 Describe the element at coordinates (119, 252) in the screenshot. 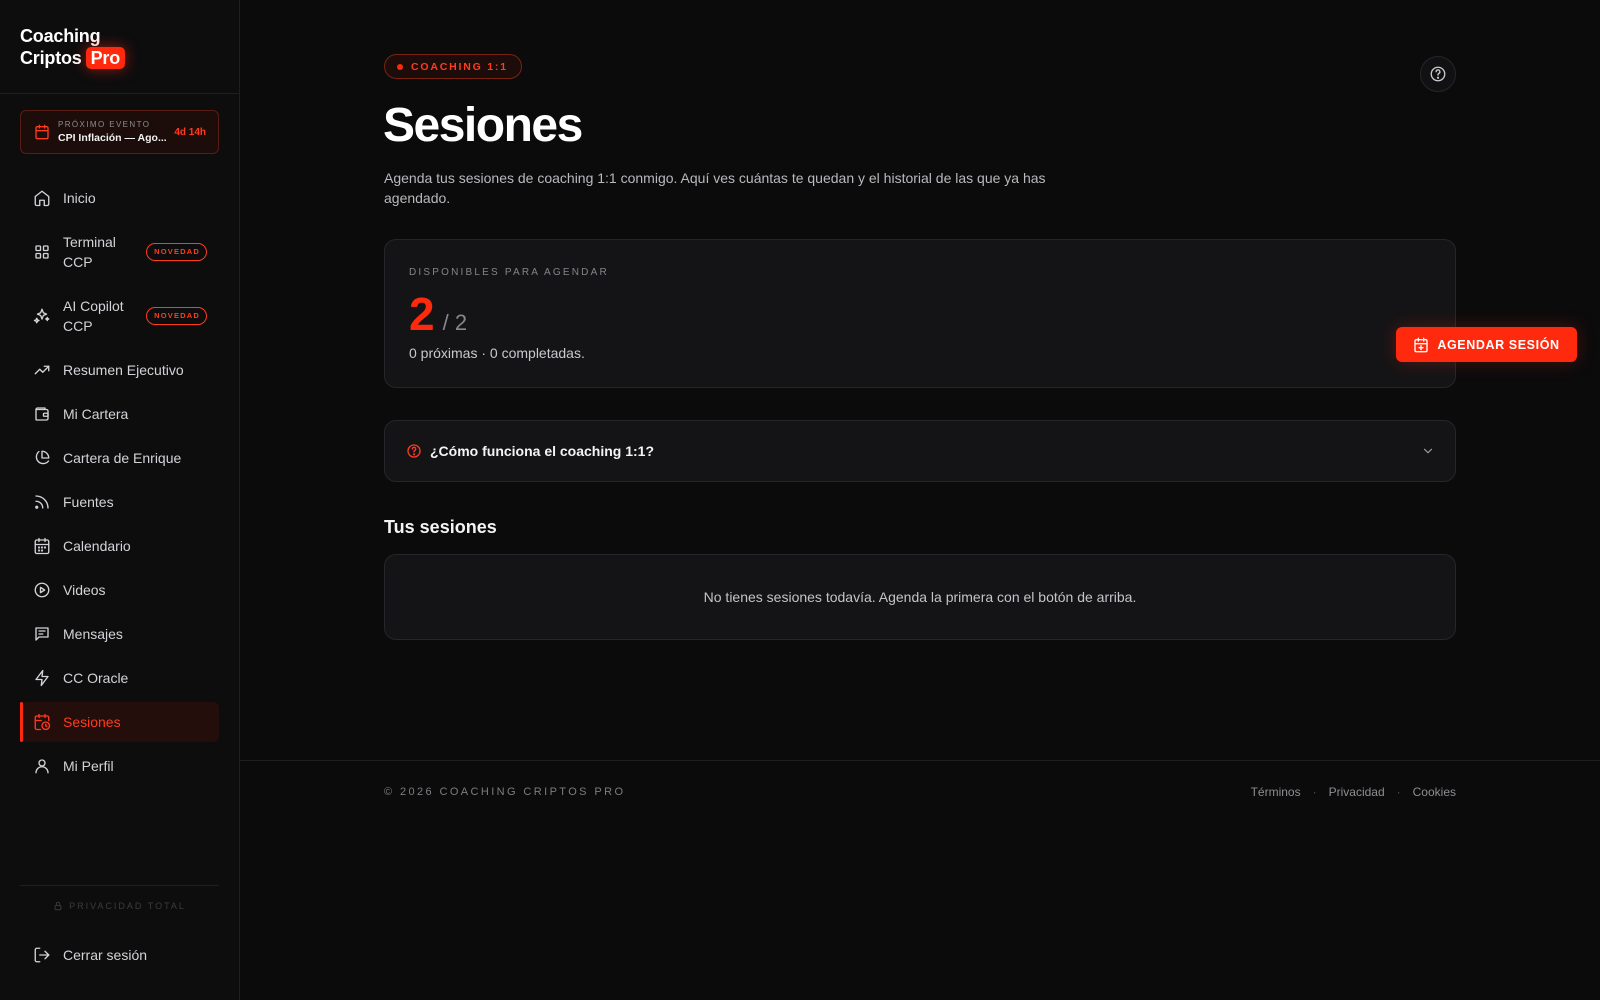

I see `sidebar-item-terminal-ccp: Terminal CCP NOVEDAD` at that location.